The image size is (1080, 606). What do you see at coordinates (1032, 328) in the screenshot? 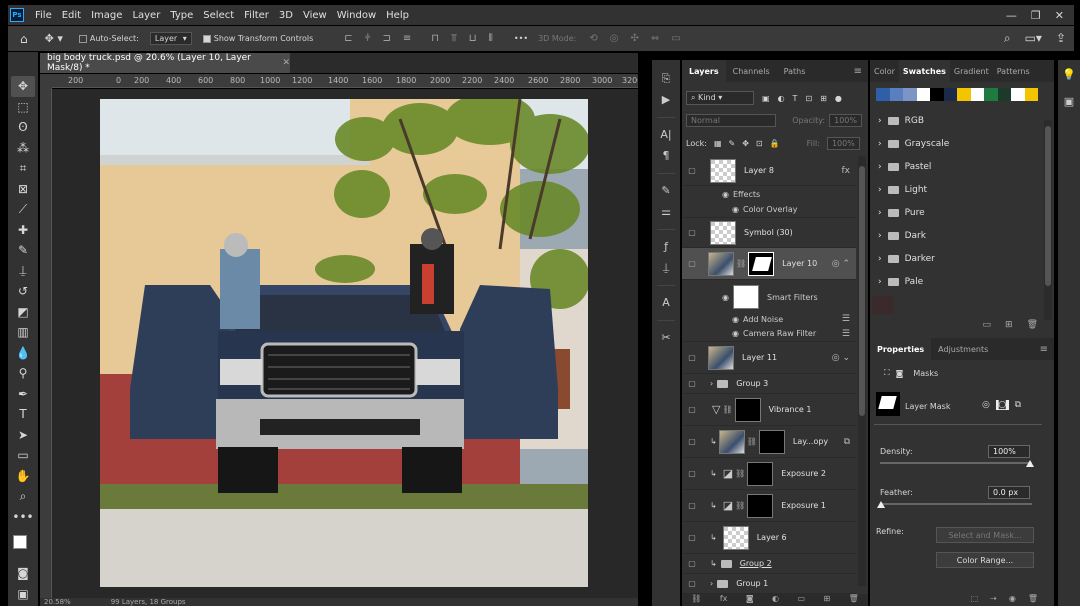
I see `delete-swatch-icon: 🗑` at bounding box center [1032, 328].